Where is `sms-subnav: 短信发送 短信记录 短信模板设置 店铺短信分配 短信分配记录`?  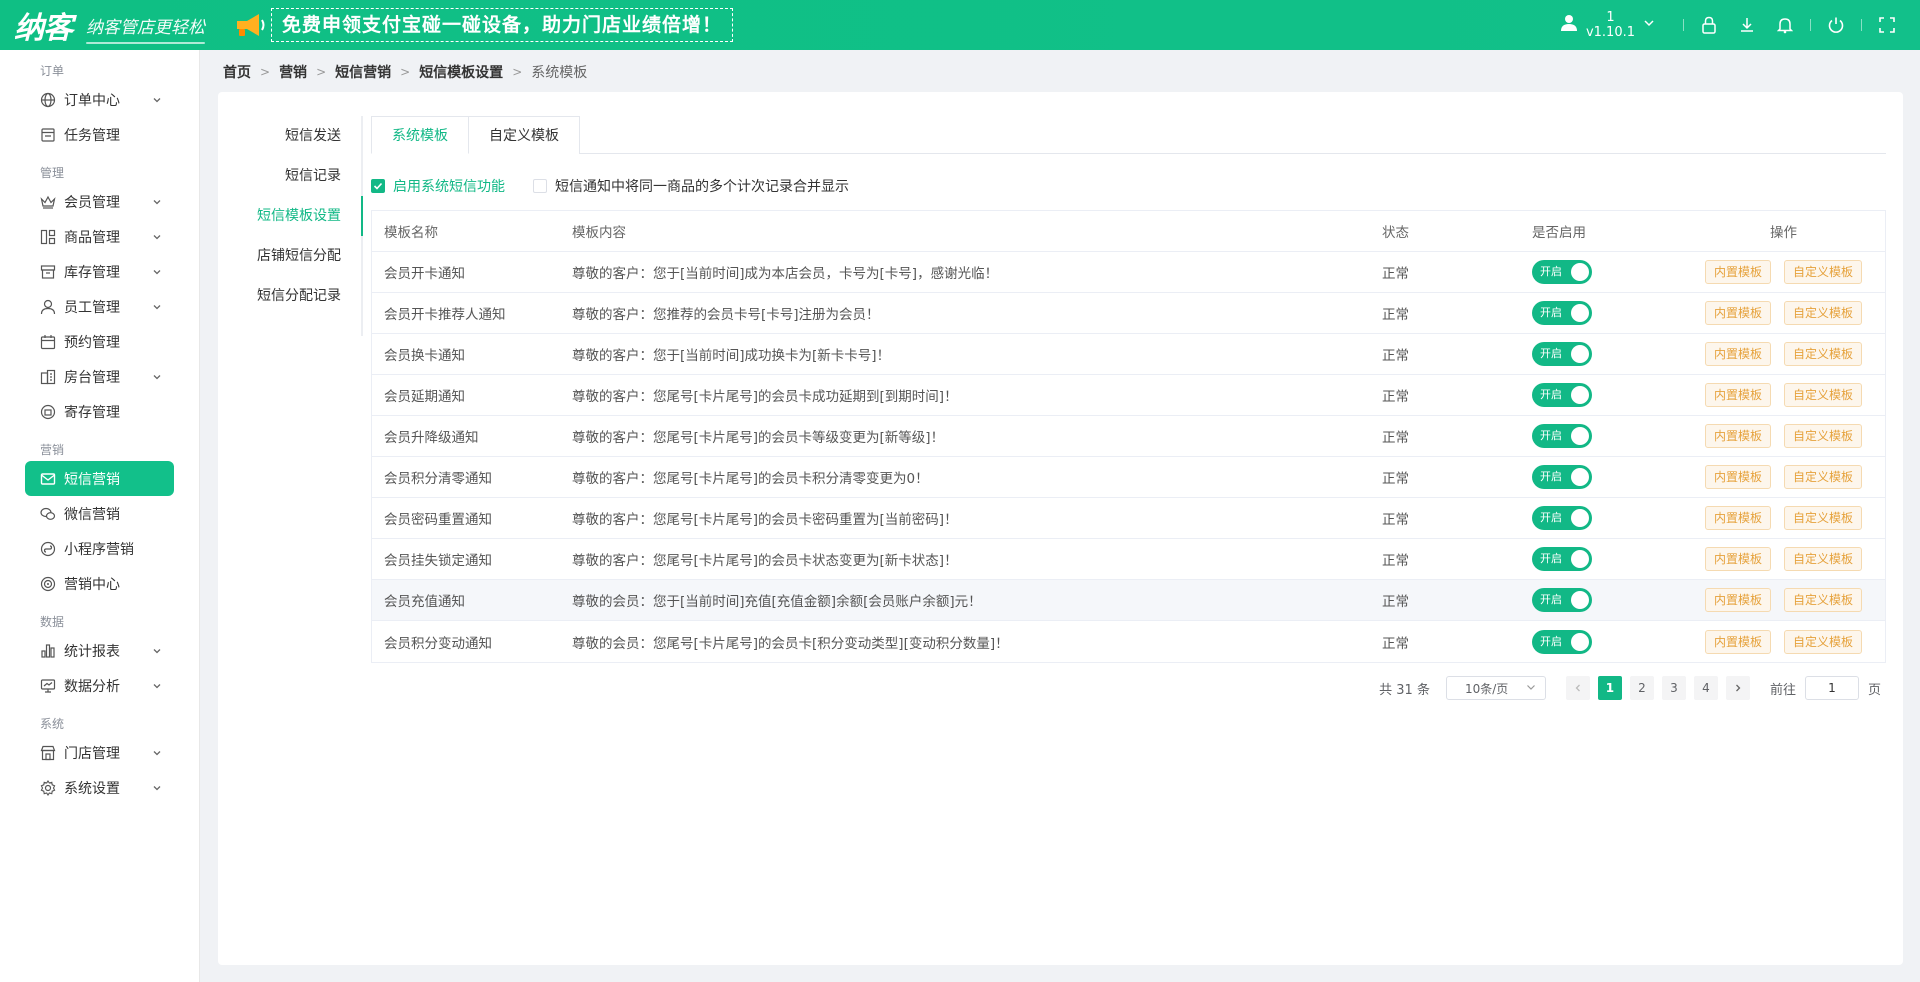 sms-subnav: 短信发送 短信记录 短信模板设置 店铺短信分配 短信分配记录 is located at coordinates (290, 226).